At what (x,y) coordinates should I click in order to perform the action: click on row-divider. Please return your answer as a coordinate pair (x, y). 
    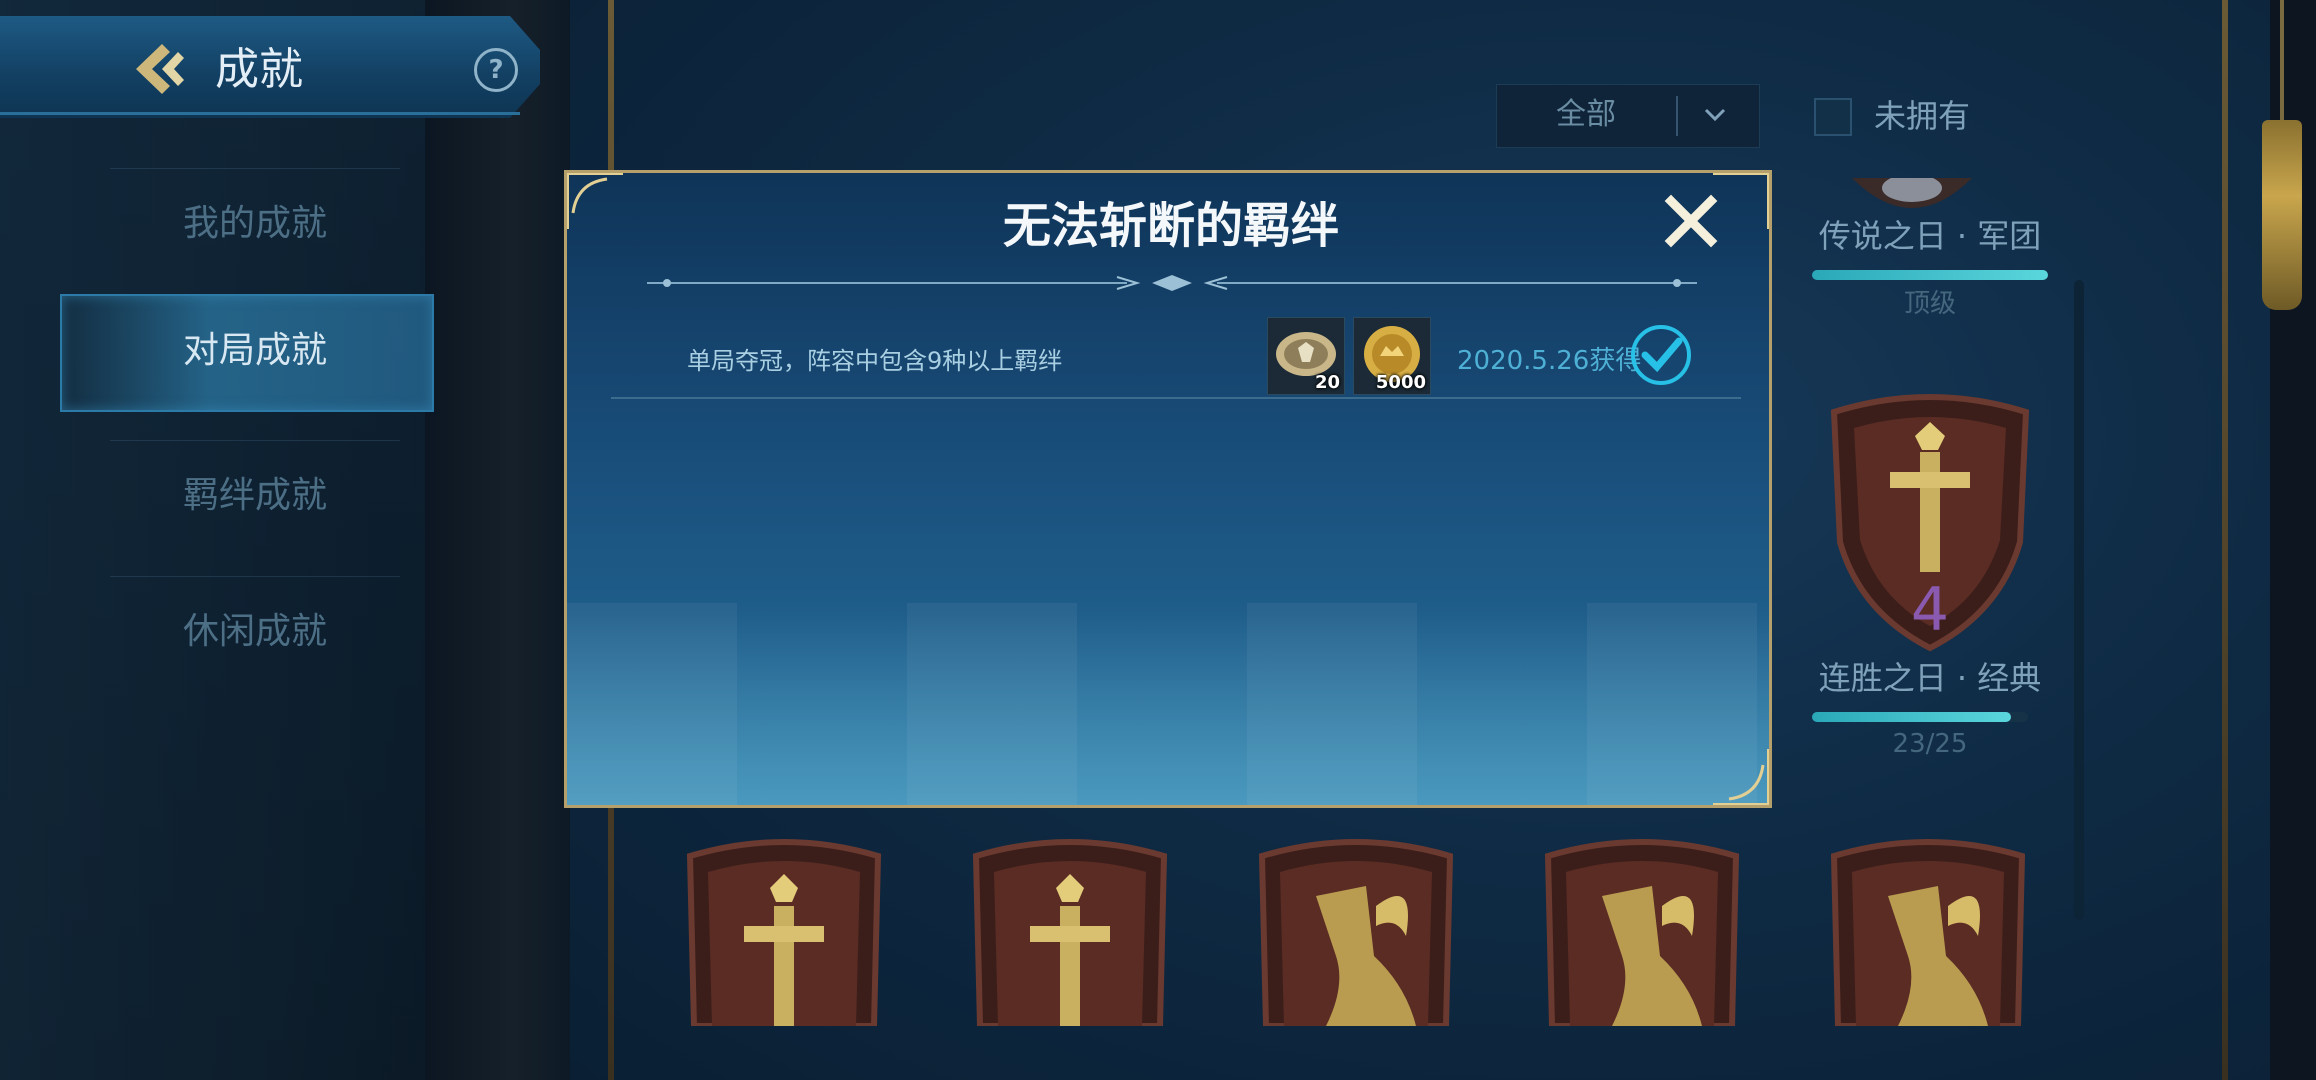
    Looking at the image, I should click on (1176, 398).